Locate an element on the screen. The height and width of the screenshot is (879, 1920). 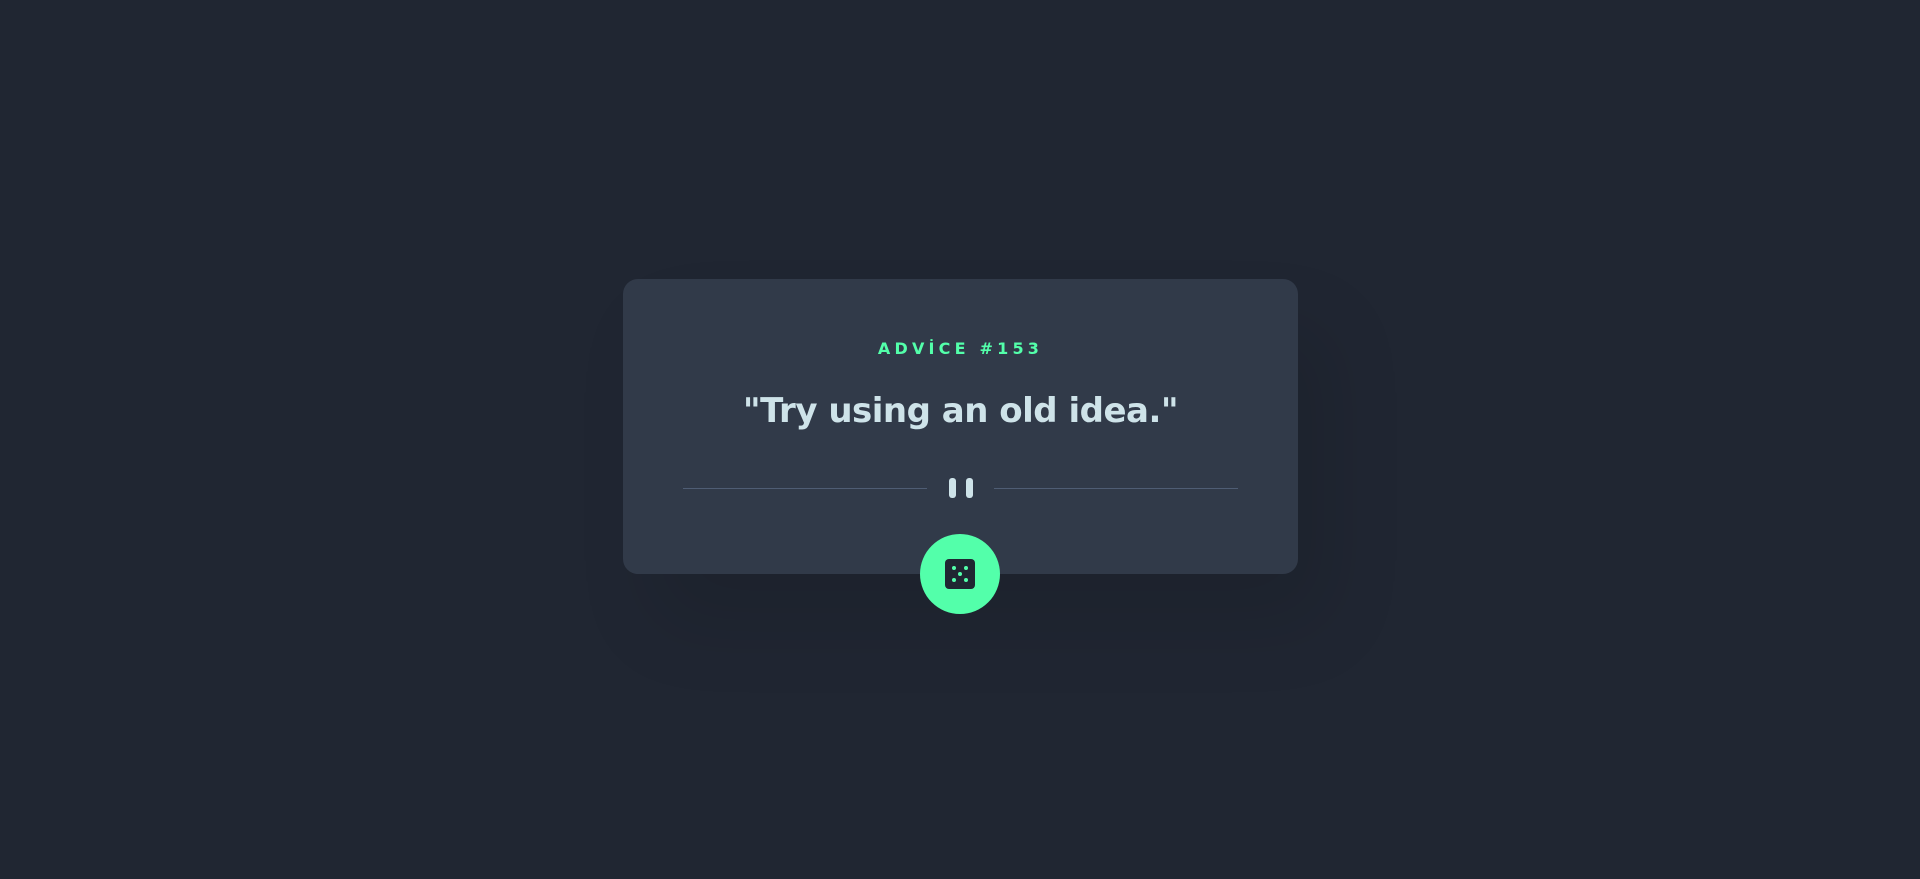
pause-icon is located at coordinates (961, 488).